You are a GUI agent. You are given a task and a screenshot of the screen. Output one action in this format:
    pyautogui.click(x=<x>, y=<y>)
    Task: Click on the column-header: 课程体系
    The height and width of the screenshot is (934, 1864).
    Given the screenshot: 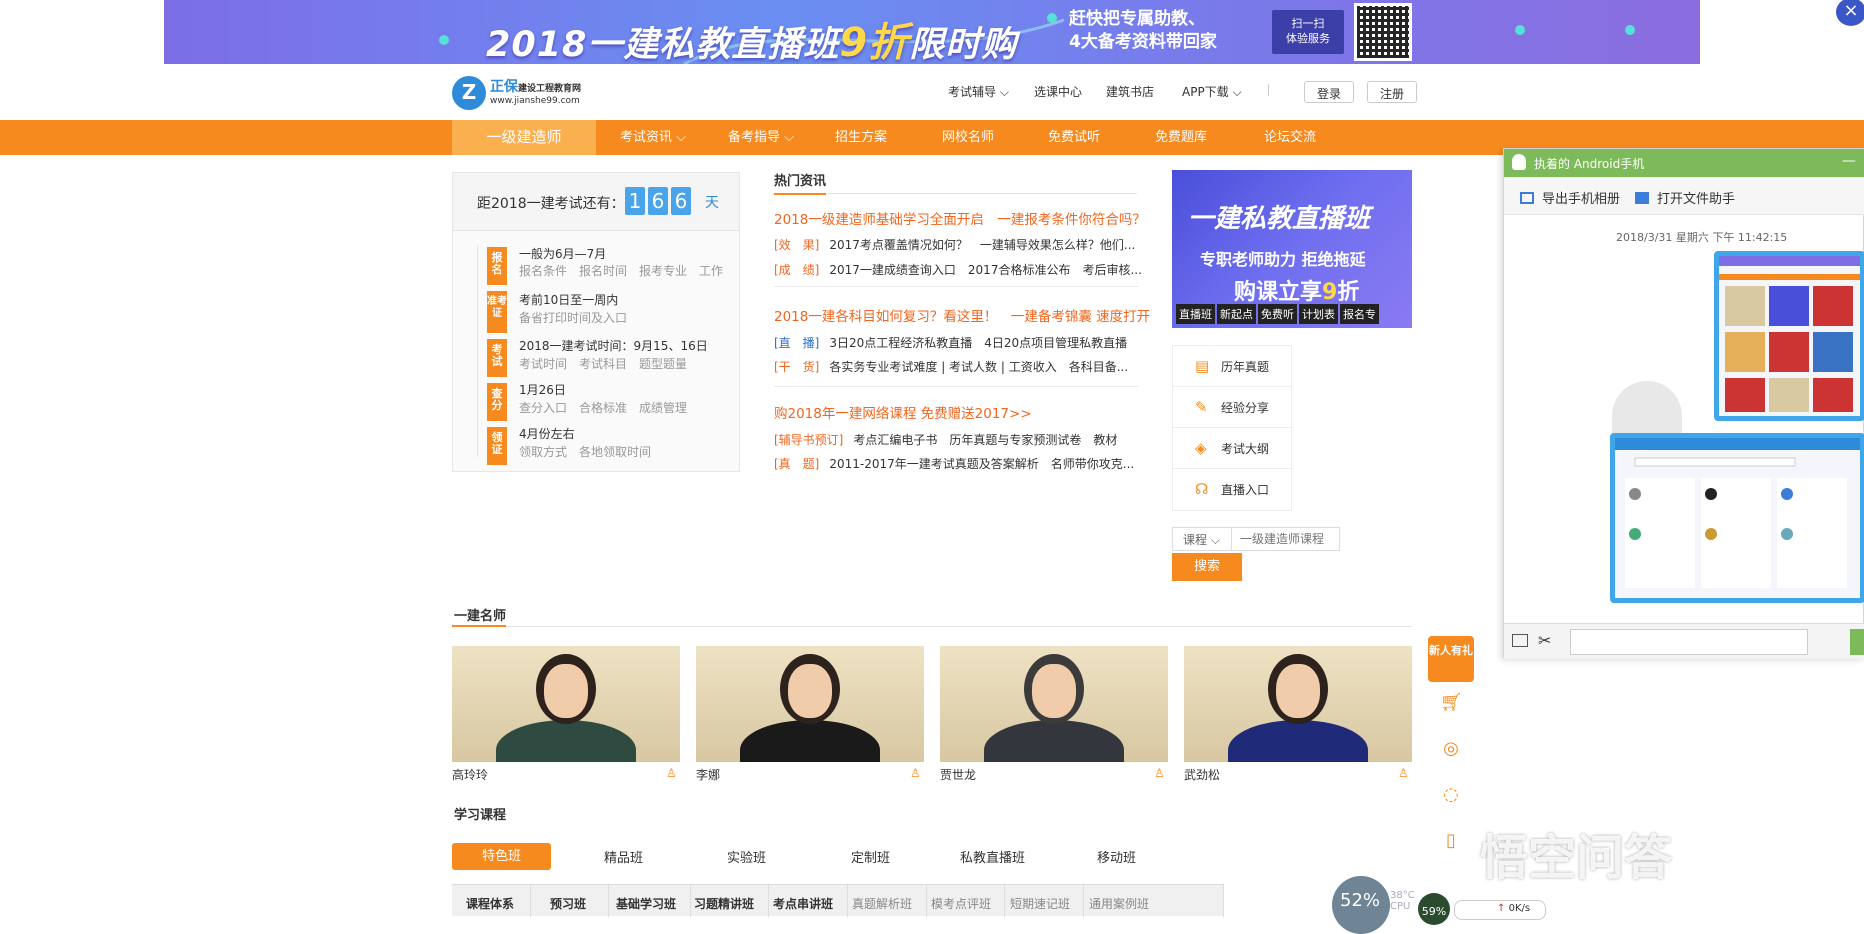 What is the action you would take?
    pyautogui.click(x=490, y=903)
    